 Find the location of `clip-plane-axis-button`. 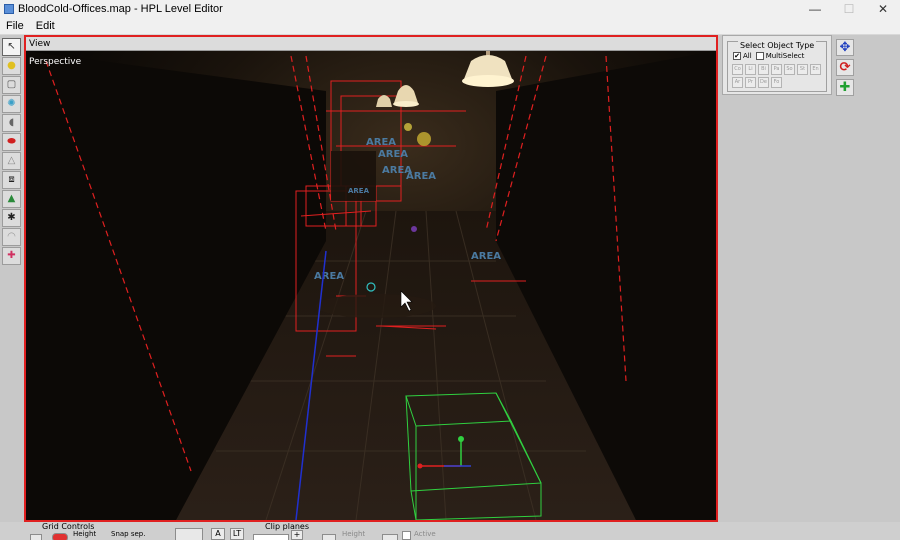

clip-plane-axis-button is located at coordinates (329, 537).